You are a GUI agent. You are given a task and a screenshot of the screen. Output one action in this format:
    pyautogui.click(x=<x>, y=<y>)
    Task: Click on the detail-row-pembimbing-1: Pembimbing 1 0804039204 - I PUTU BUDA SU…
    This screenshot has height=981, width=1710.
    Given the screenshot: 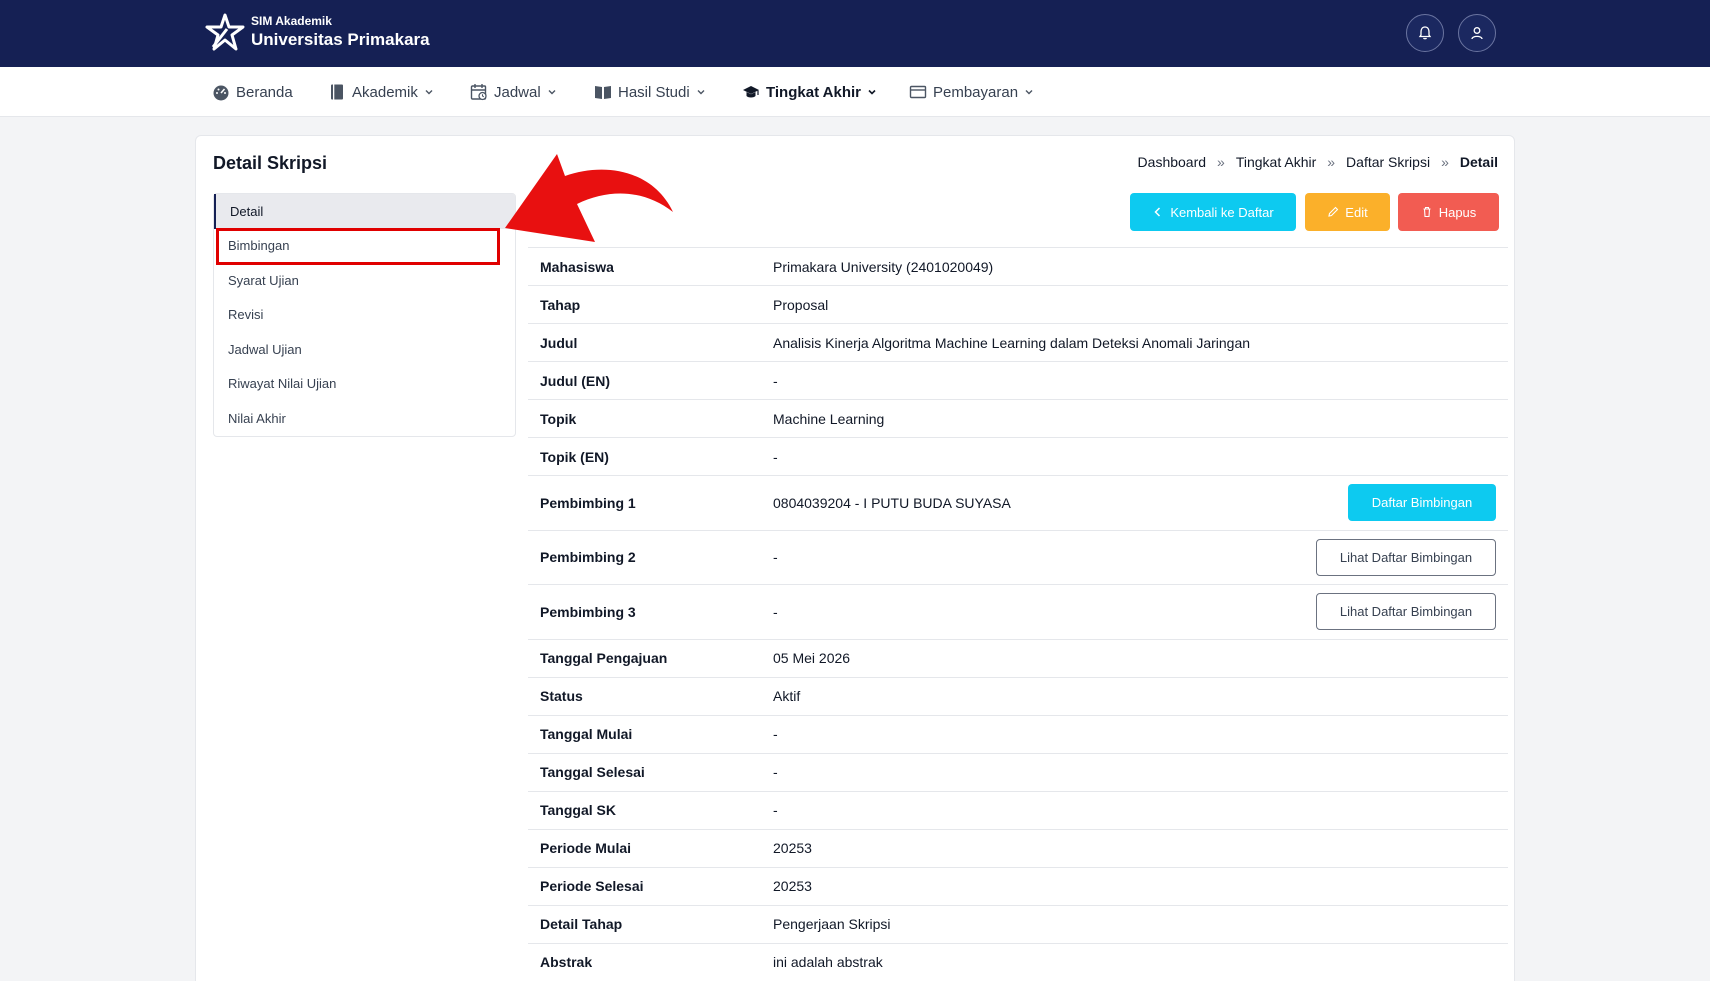 What is the action you would take?
    pyautogui.click(x=1018, y=502)
    